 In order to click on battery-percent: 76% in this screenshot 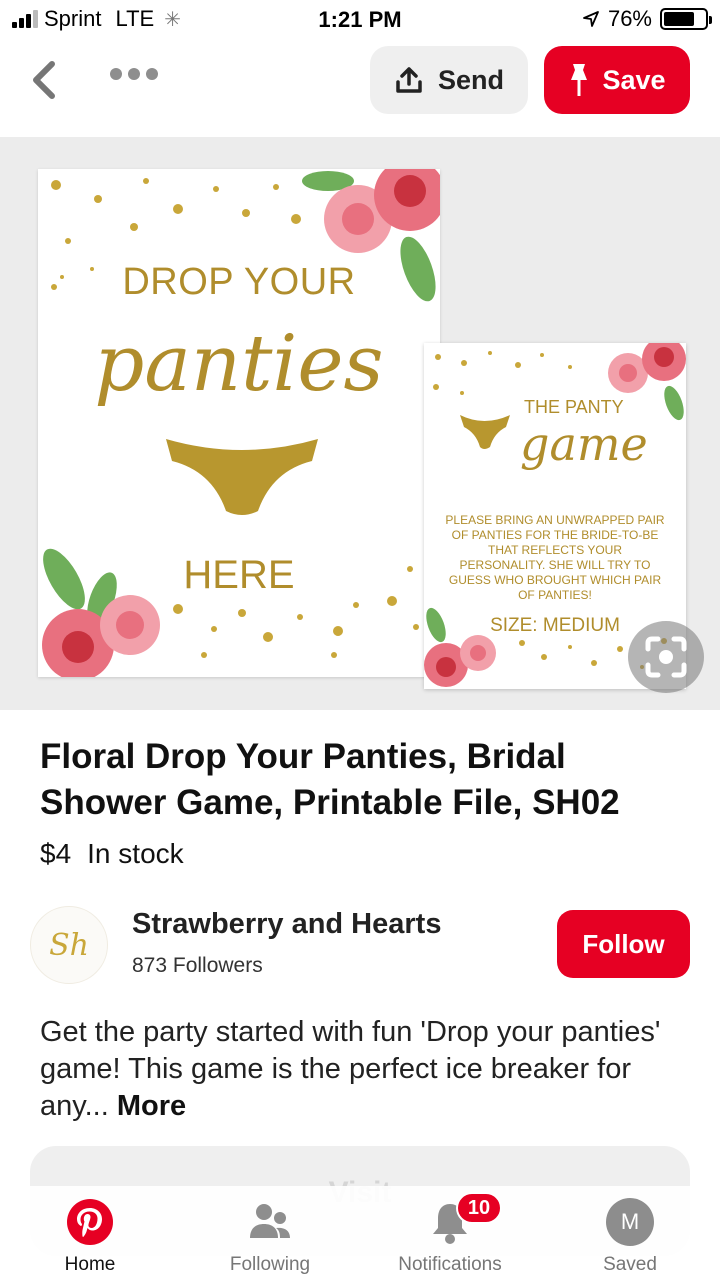, I will do `click(629, 18)`.